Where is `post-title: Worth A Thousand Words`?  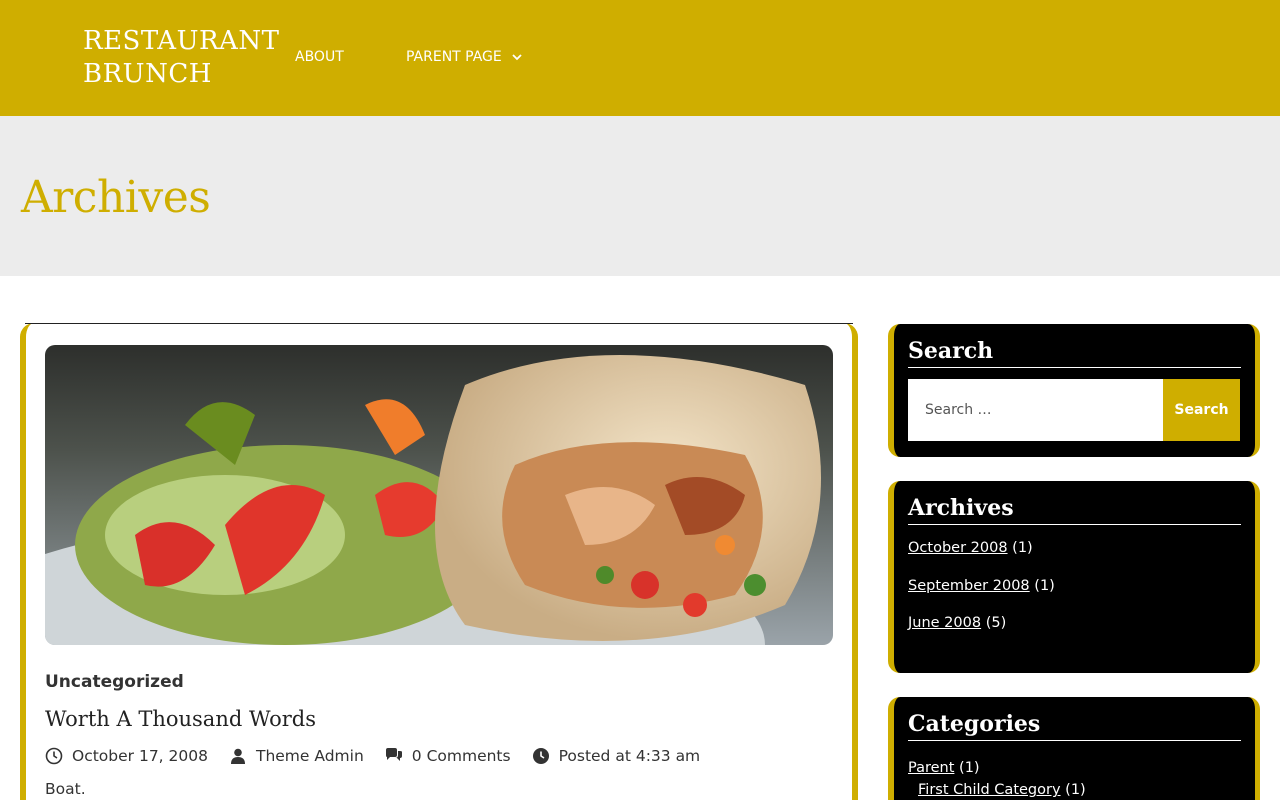 post-title: Worth A Thousand Words is located at coordinates (180, 719).